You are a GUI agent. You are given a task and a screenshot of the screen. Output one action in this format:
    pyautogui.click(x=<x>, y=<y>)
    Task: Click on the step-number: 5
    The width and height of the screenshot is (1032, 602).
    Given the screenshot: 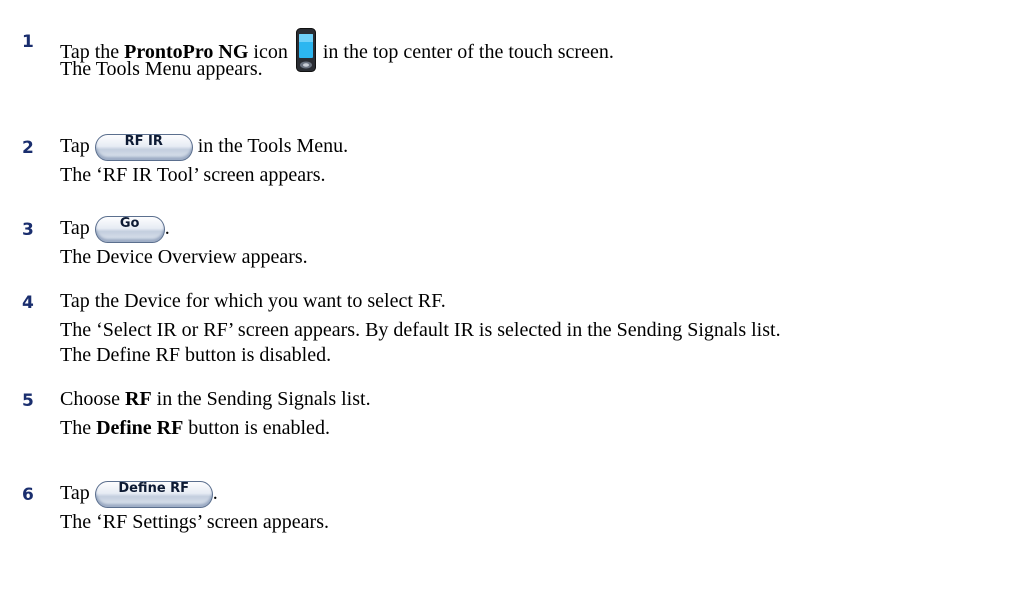 What is the action you would take?
    pyautogui.click(x=28, y=401)
    